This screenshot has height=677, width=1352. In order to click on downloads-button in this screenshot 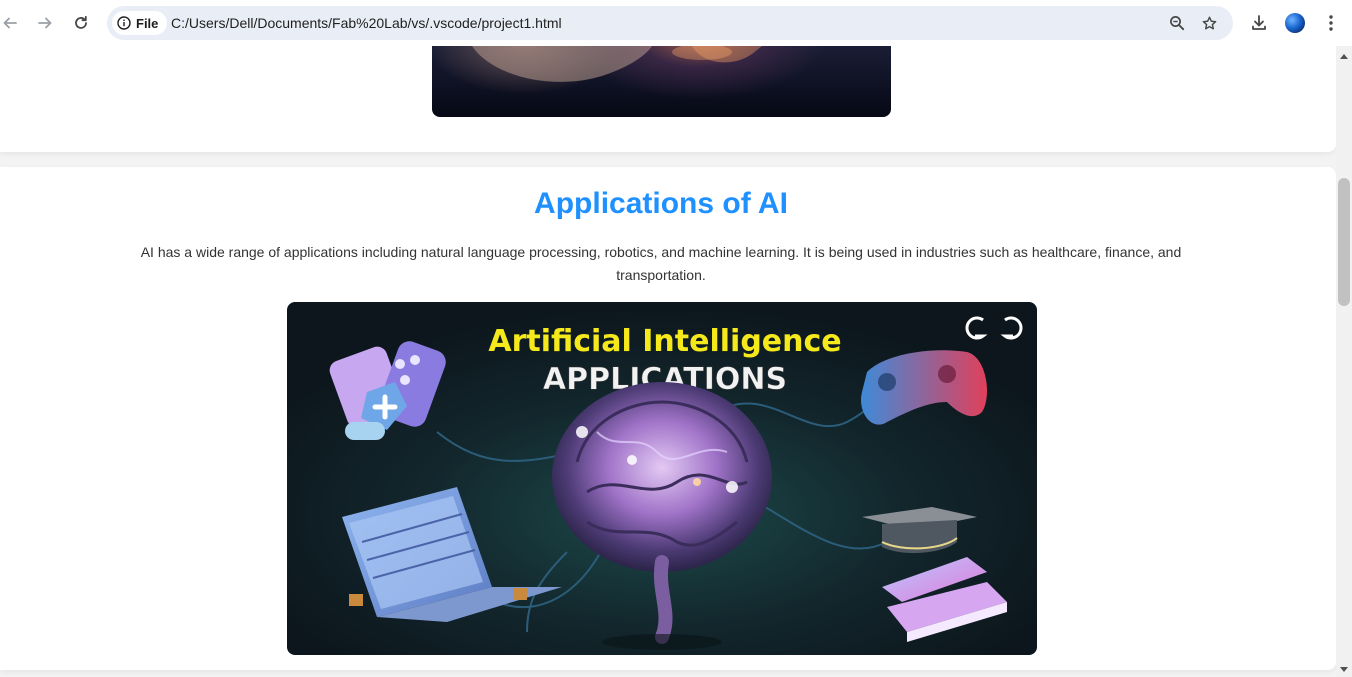, I will do `click(1259, 23)`.